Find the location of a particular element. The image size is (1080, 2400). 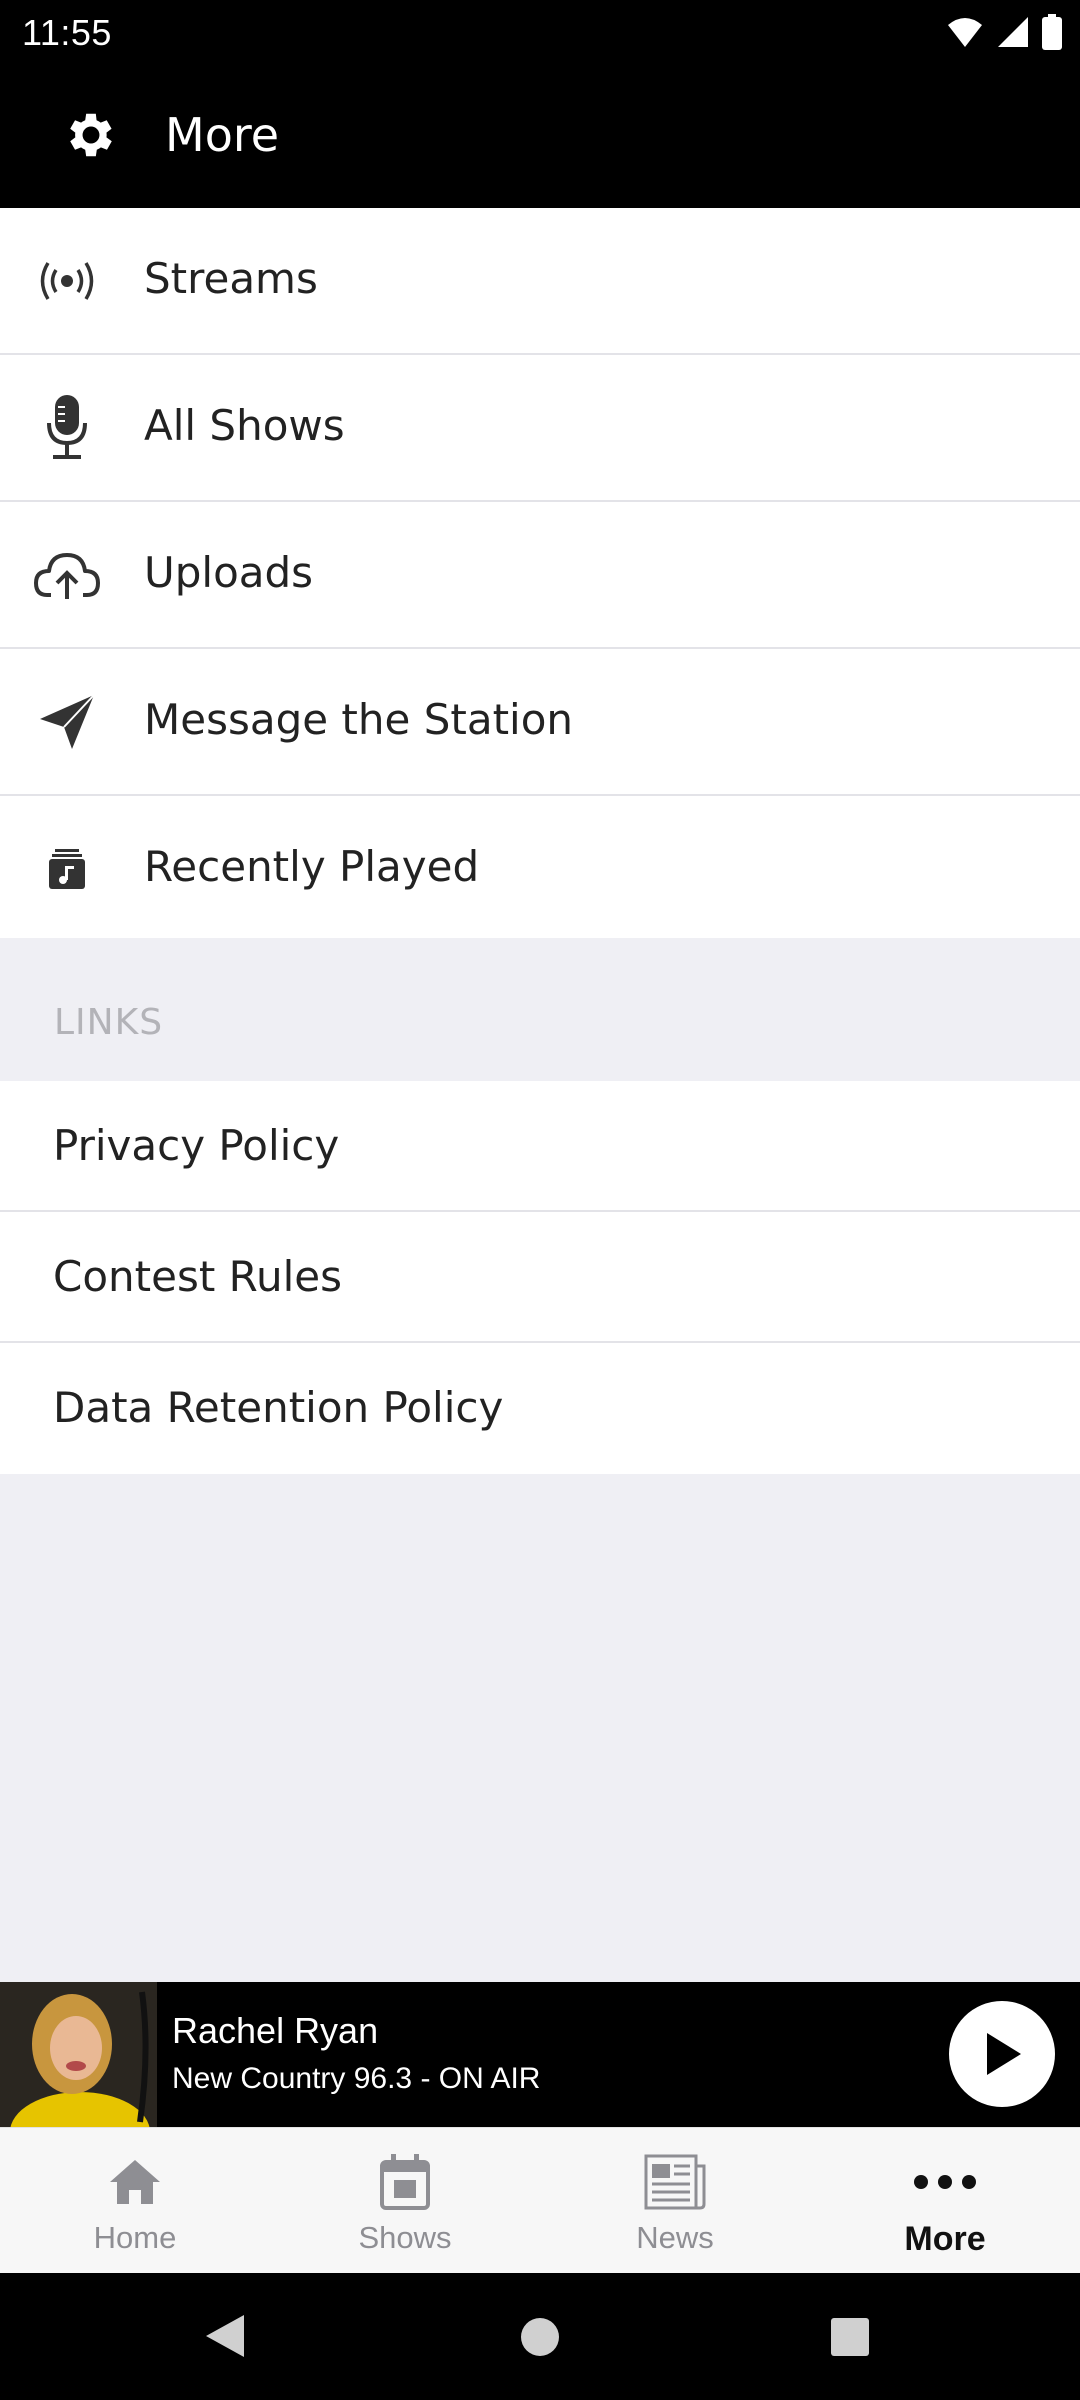

tab-more: More is located at coordinates (945, 2201).